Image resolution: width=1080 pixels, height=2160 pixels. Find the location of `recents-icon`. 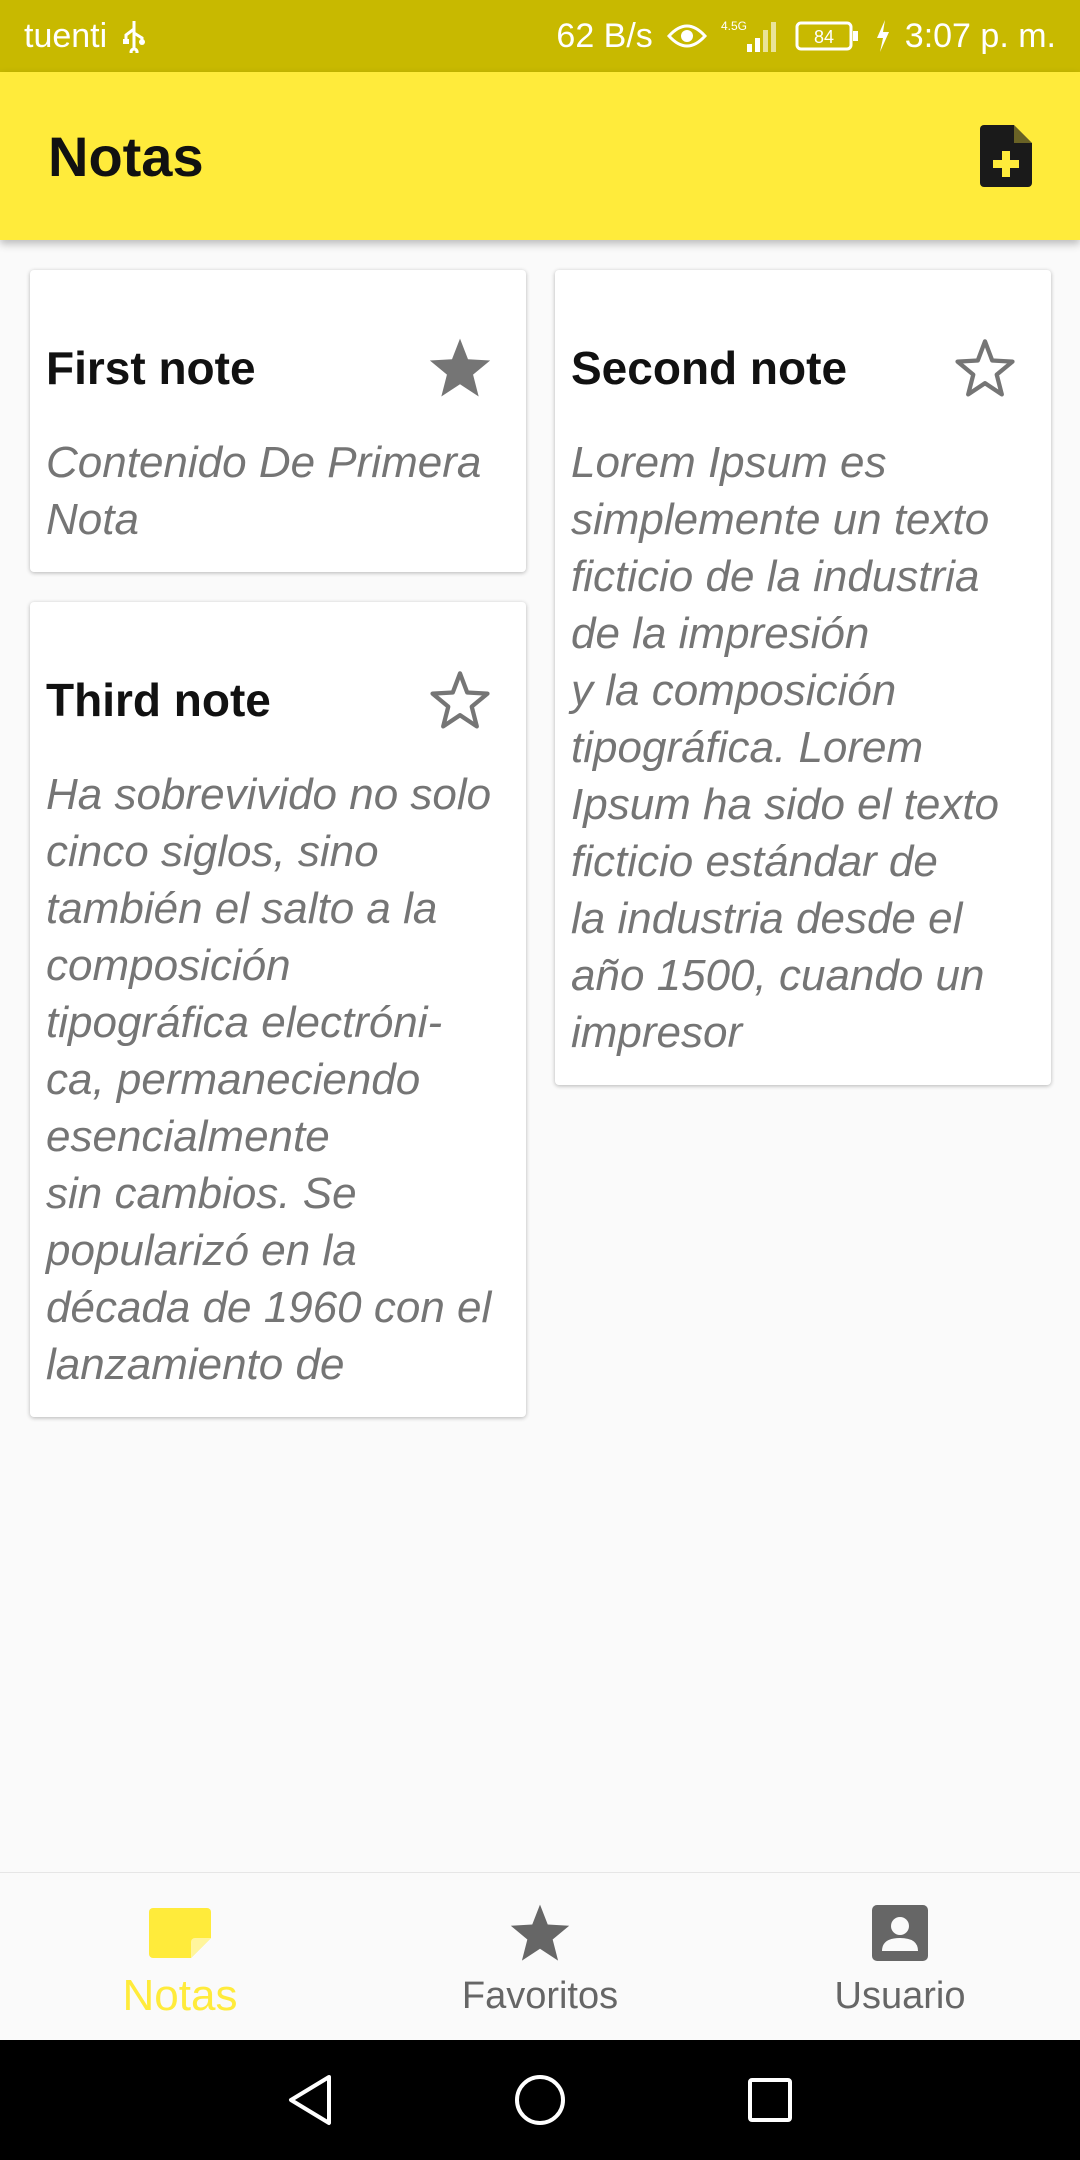

recents-icon is located at coordinates (770, 2100).